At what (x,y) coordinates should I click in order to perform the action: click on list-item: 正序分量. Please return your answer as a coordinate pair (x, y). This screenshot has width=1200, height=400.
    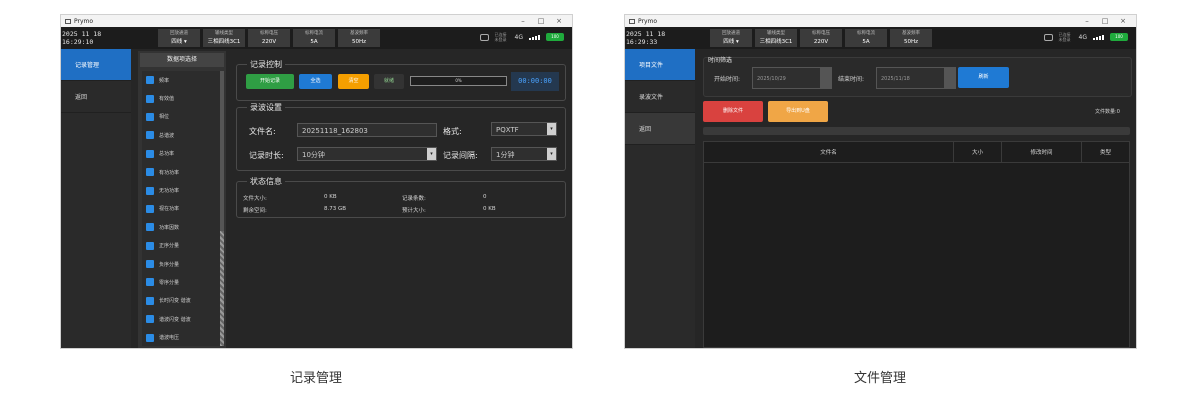
    Looking at the image, I should click on (181, 246).